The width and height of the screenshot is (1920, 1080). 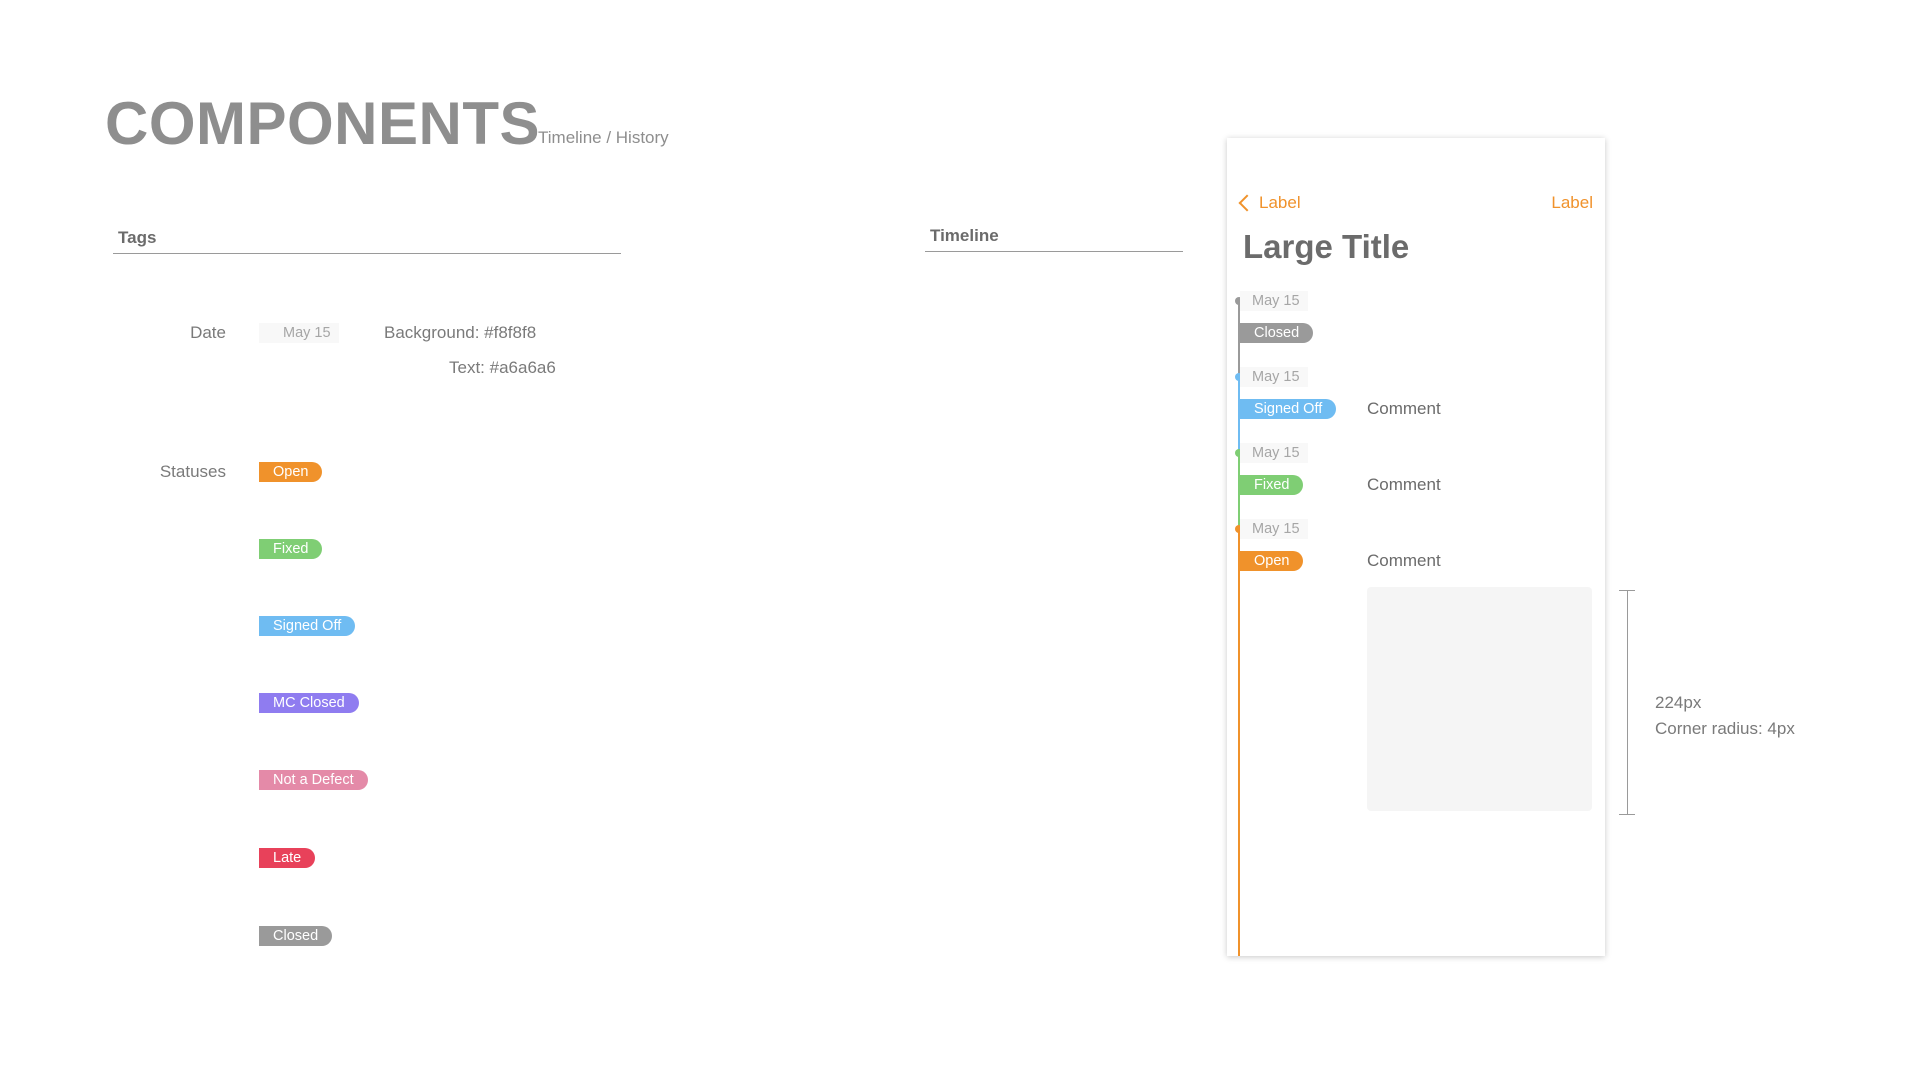 I want to click on timeline-status-tag: Open, so click(x=1272, y=561).